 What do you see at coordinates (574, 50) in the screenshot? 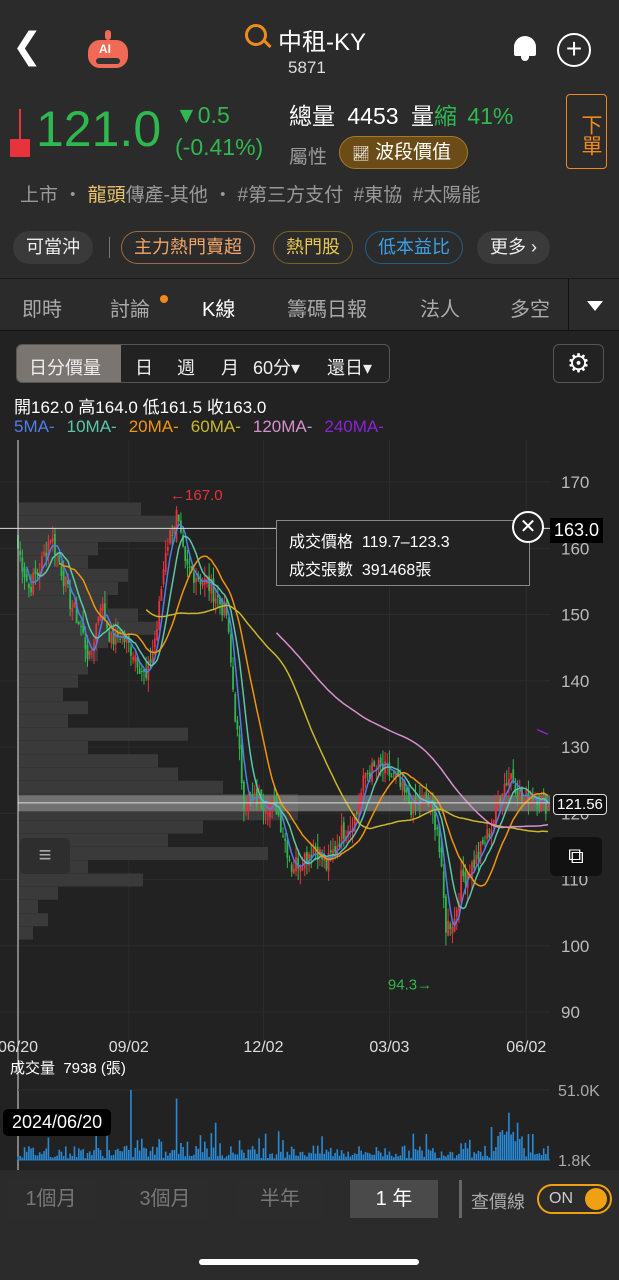
I see `add-icon: +` at bounding box center [574, 50].